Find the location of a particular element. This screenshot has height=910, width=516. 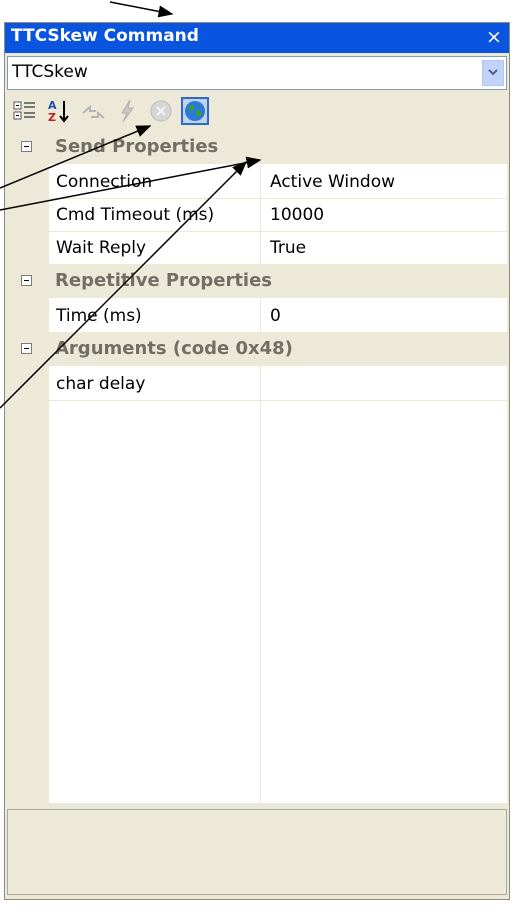

globe-icon is located at coordinates (195, 111).